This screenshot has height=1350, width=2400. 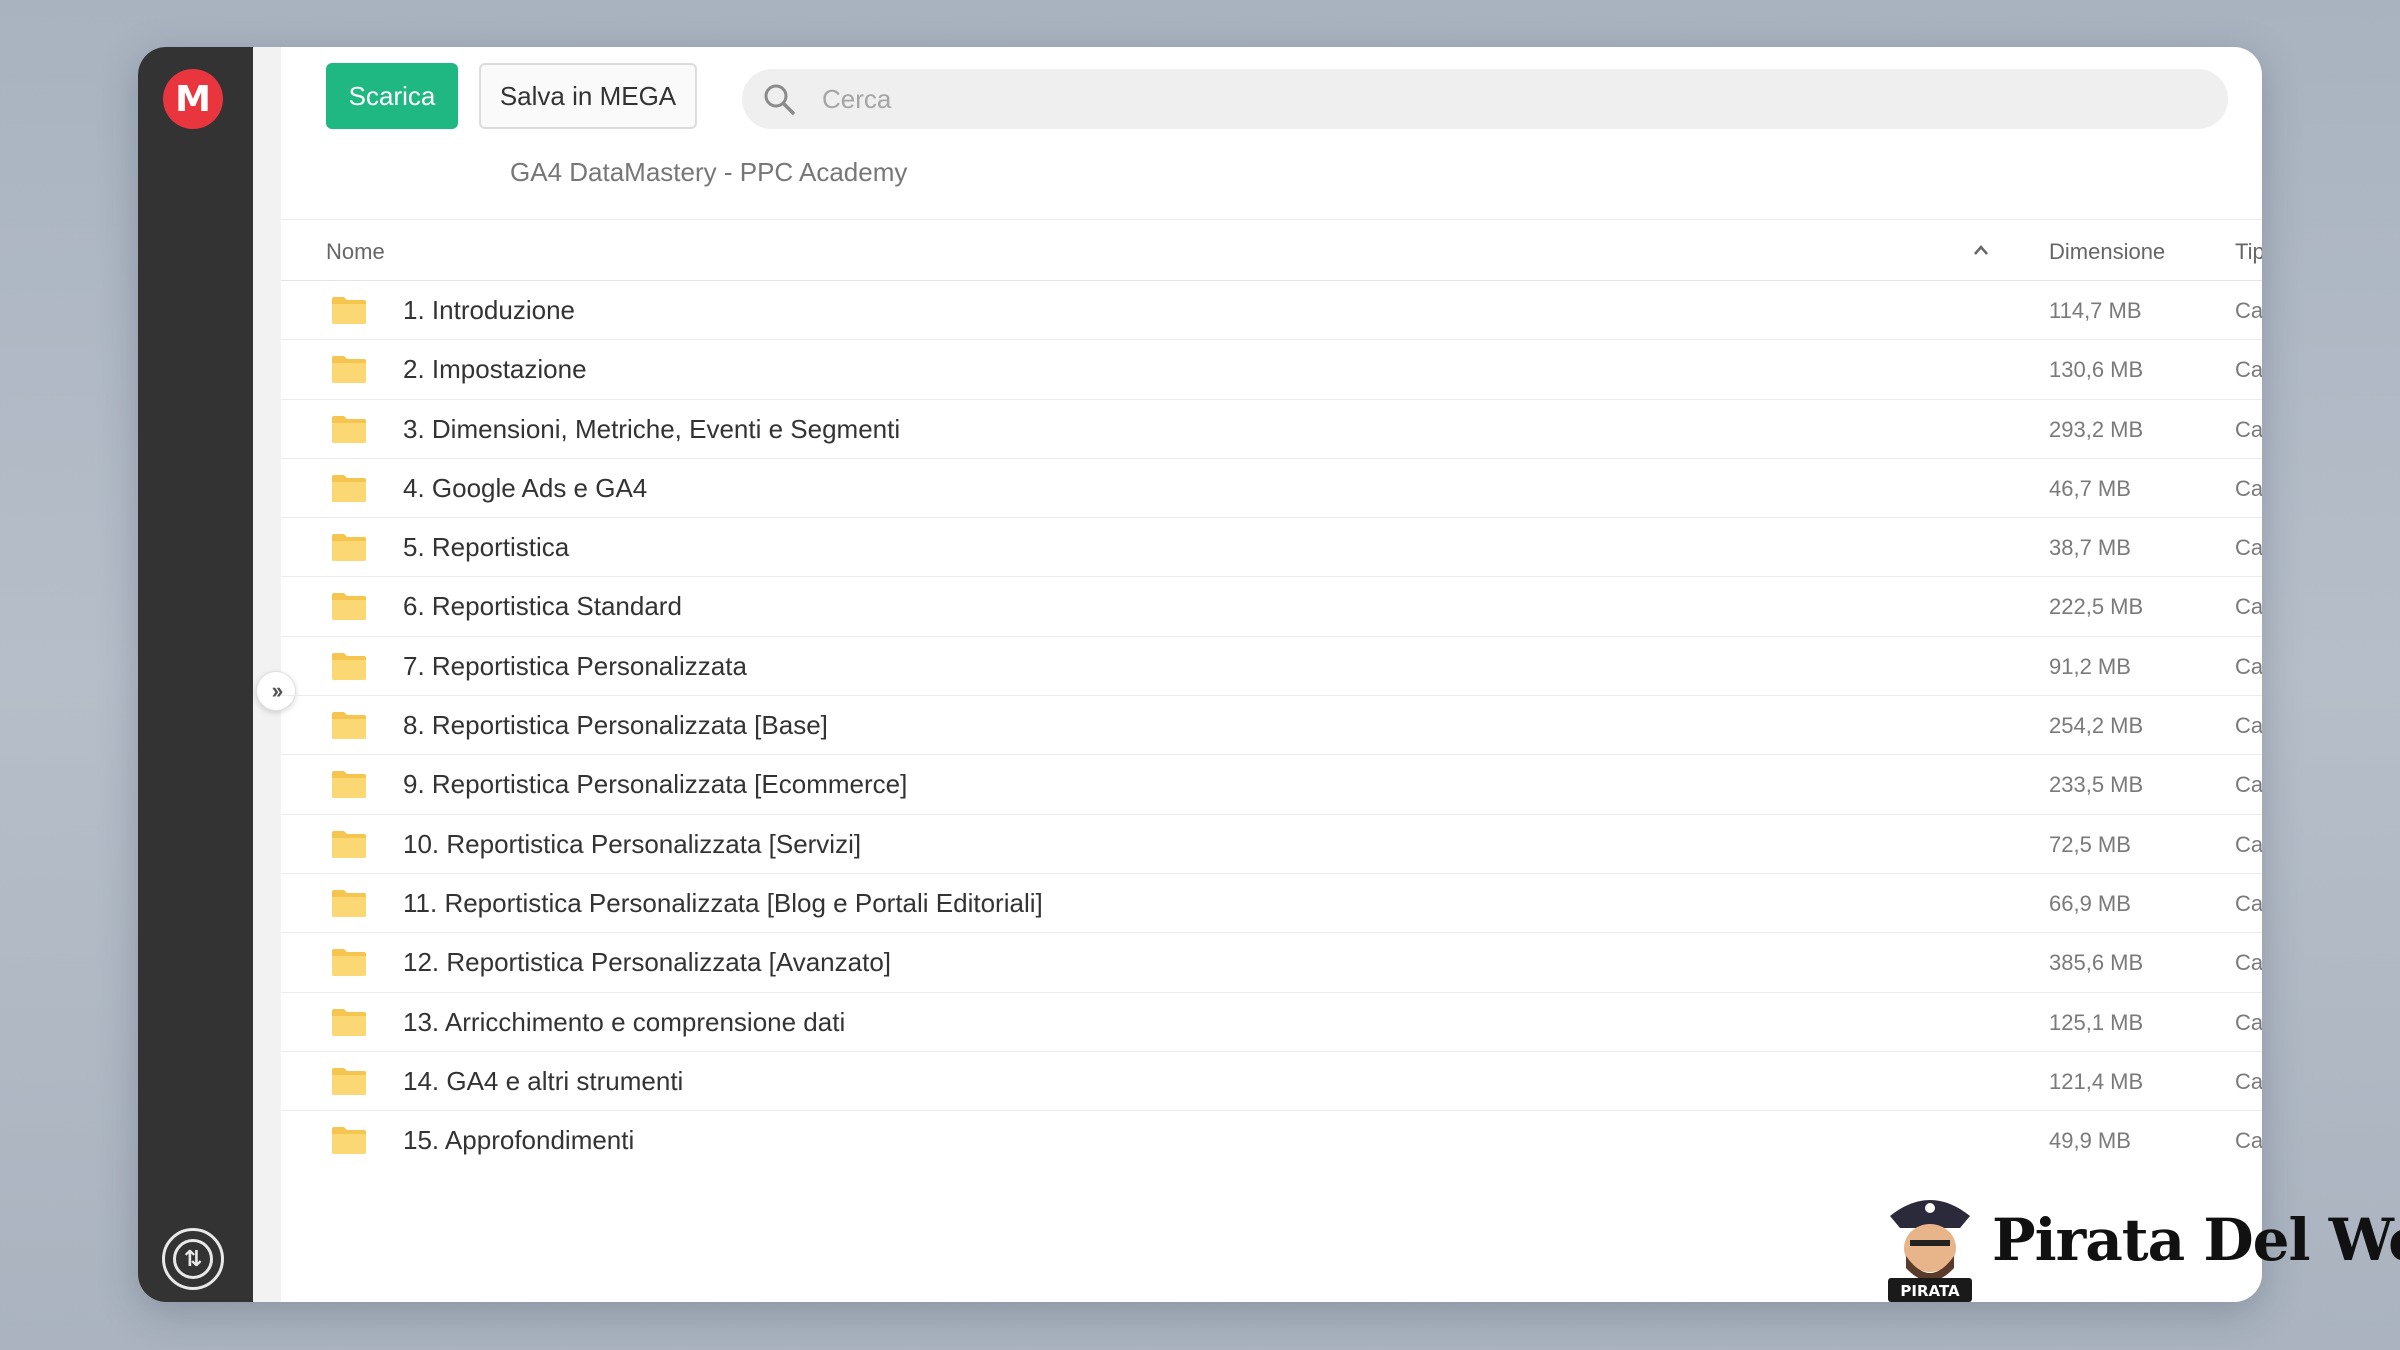 I want to click on transfer-arrows-icon: ⇅, so click(x=193, y=1259).